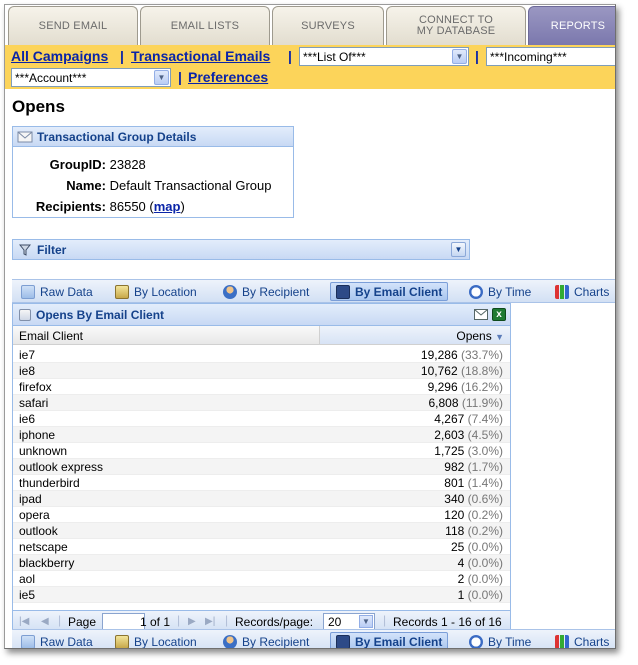  What do you see at coordinates (228, 77) in the screenshot?
I see `preferences-link: Preferences` at bounding box center [228, 77].